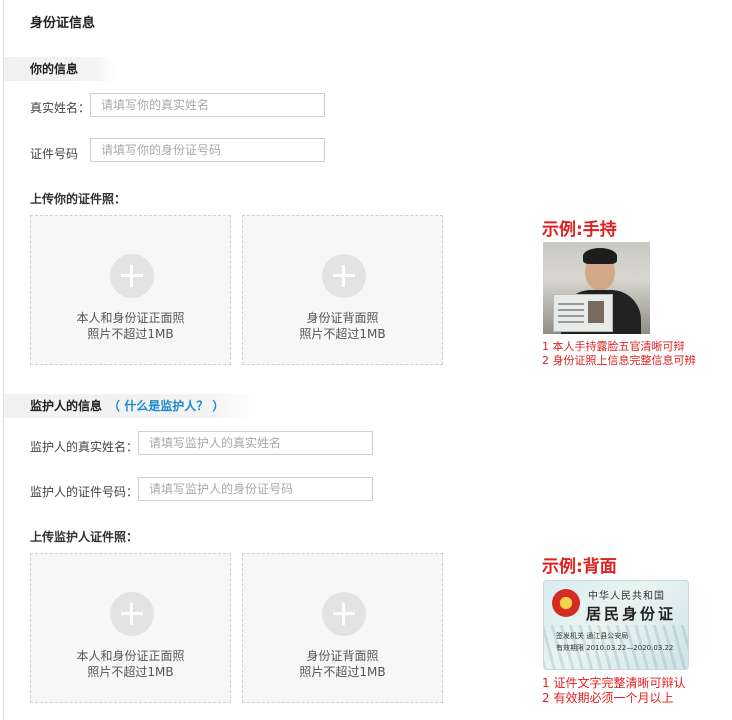 This screenshot has height=720, width=732. I want to click on guardian-id-label: 监护人的证件号码：, so click(84, 492).